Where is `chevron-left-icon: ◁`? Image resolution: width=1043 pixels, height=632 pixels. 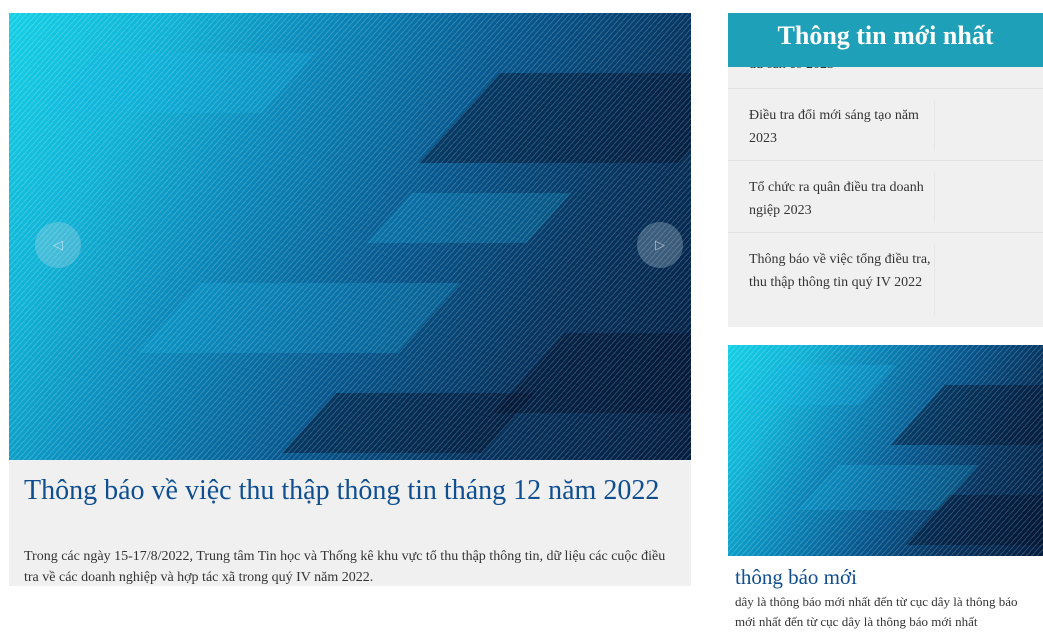
chevron-left-icon: ◁ is located at coordinates (58, 245).